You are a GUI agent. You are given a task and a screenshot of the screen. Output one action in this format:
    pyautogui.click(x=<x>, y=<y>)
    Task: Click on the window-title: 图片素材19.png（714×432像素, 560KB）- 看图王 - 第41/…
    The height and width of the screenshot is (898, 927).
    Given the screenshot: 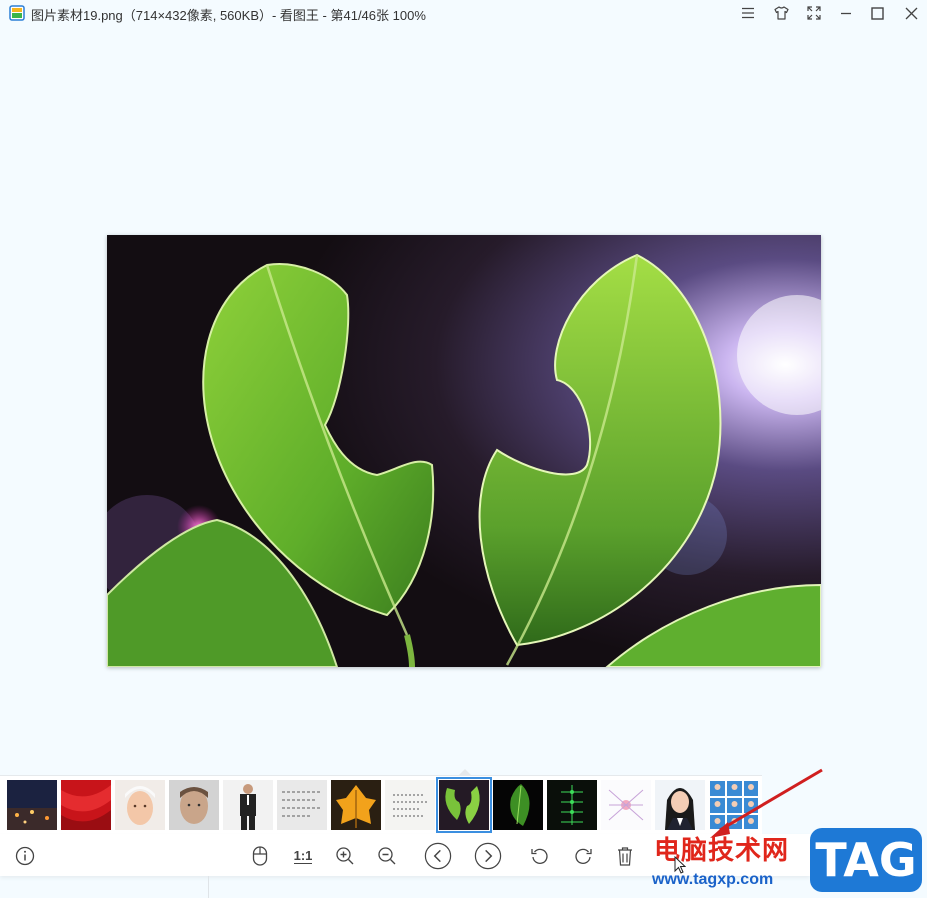 What is the action you would take?
    pyautogui.click(x=228, y=15)
    